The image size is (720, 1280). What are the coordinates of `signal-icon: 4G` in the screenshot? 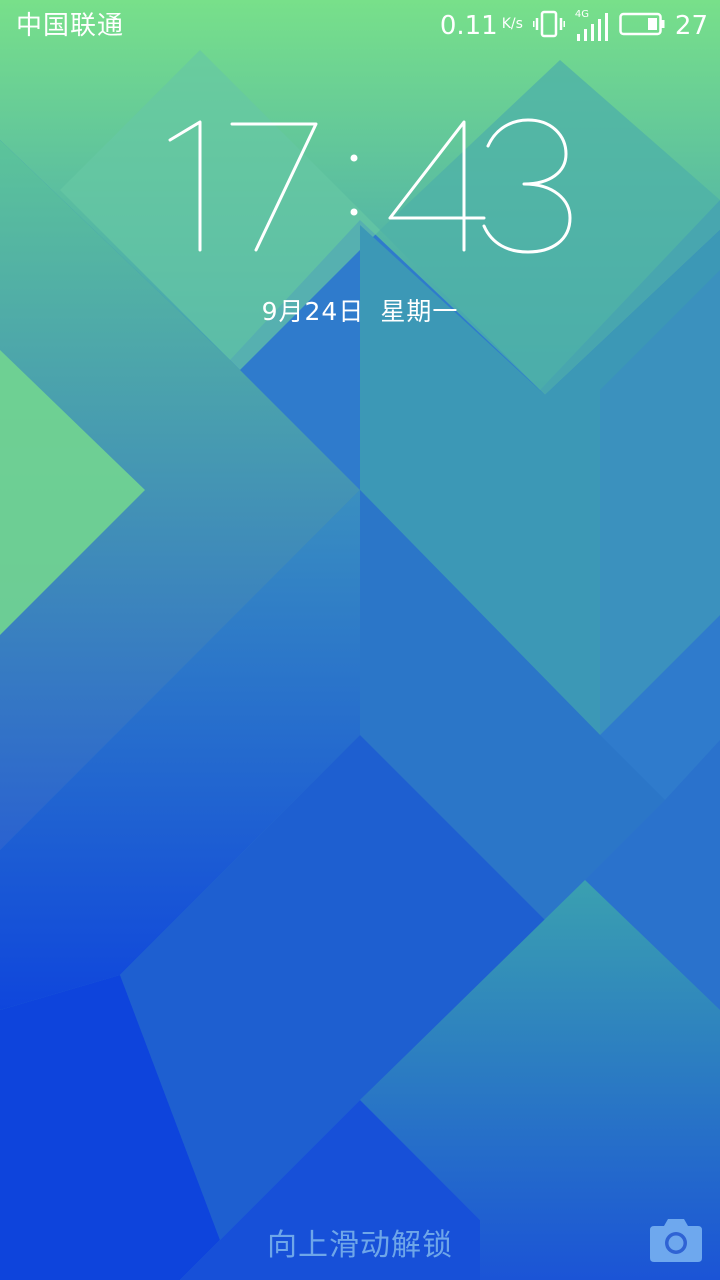 It's located at (592, 26).